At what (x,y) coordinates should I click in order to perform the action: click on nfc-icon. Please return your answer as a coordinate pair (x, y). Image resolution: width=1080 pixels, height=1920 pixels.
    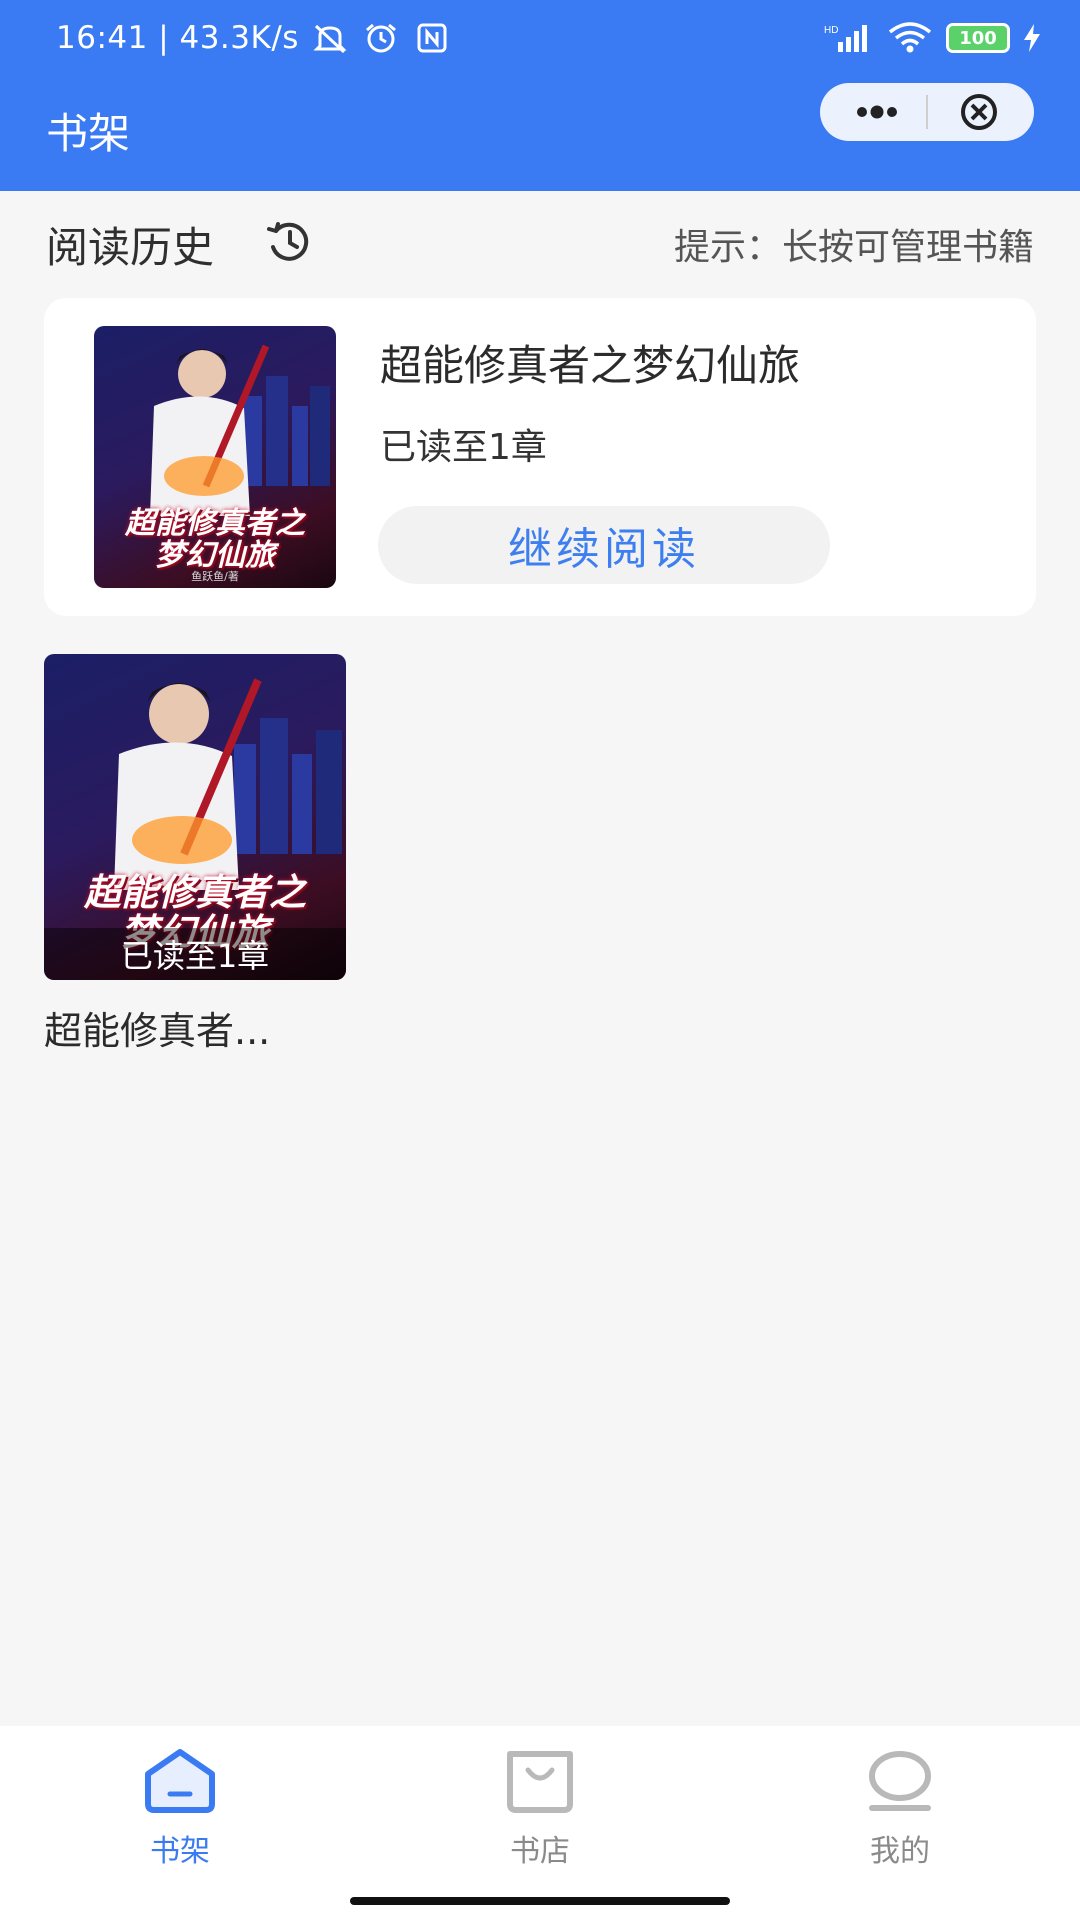
    Looking at the image, I should click on (432, 38).